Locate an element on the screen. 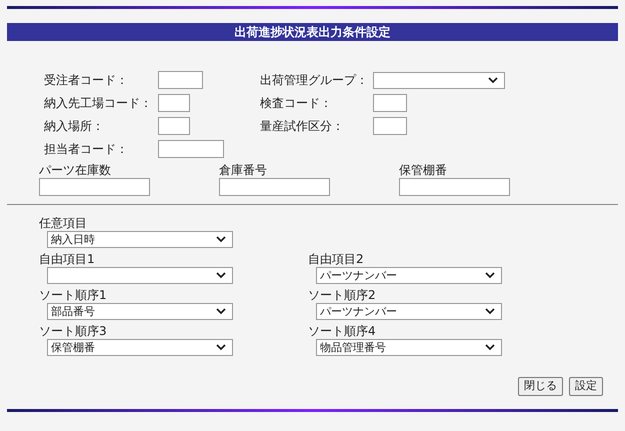 The image size is (625, 431). field-label: 納入場所： is located at coordinates (74, 126).